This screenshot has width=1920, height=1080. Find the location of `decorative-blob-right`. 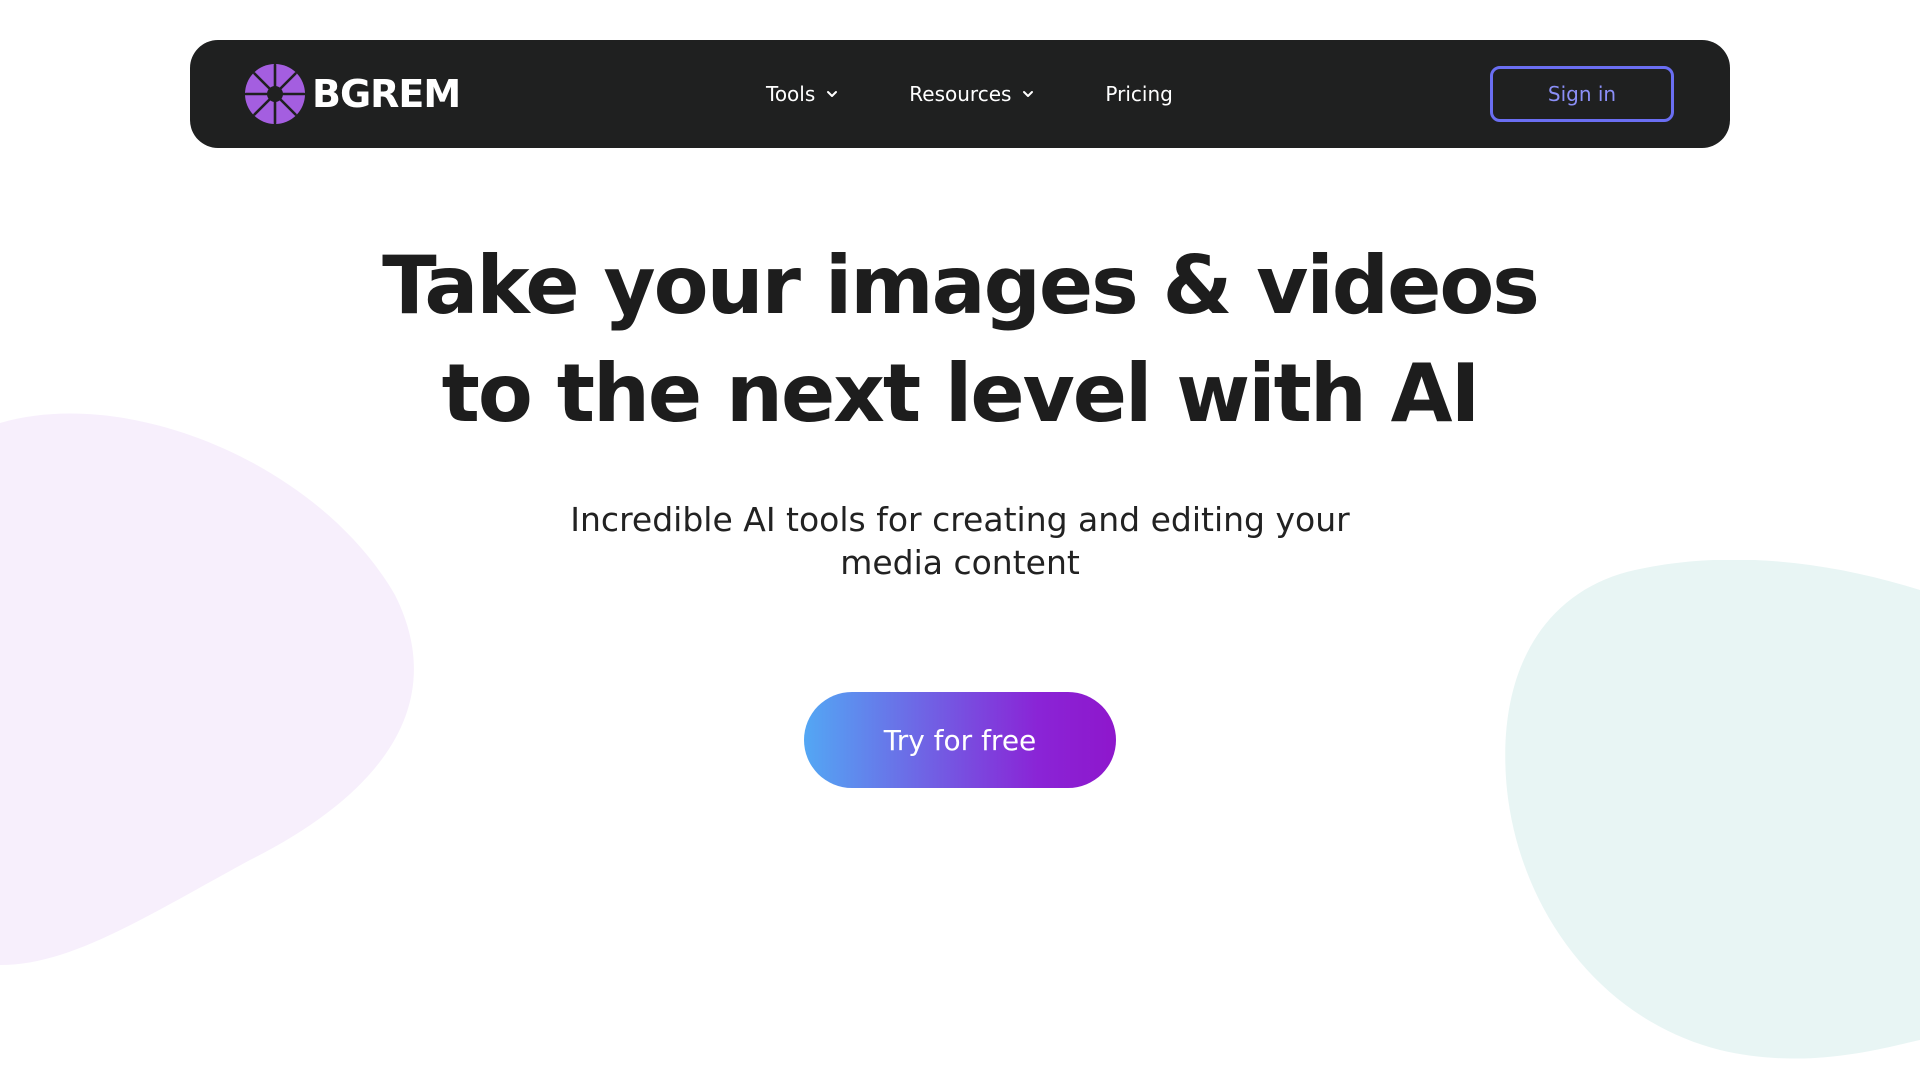

decorative-blob-right is located at coordinates (1712, 809).